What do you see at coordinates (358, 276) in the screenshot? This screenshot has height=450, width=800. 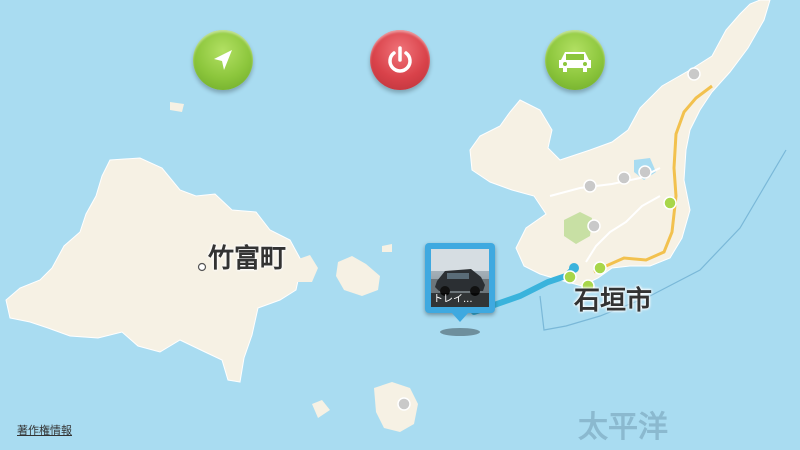 I see `kuroshima-island` at bounding box center [358, 276].